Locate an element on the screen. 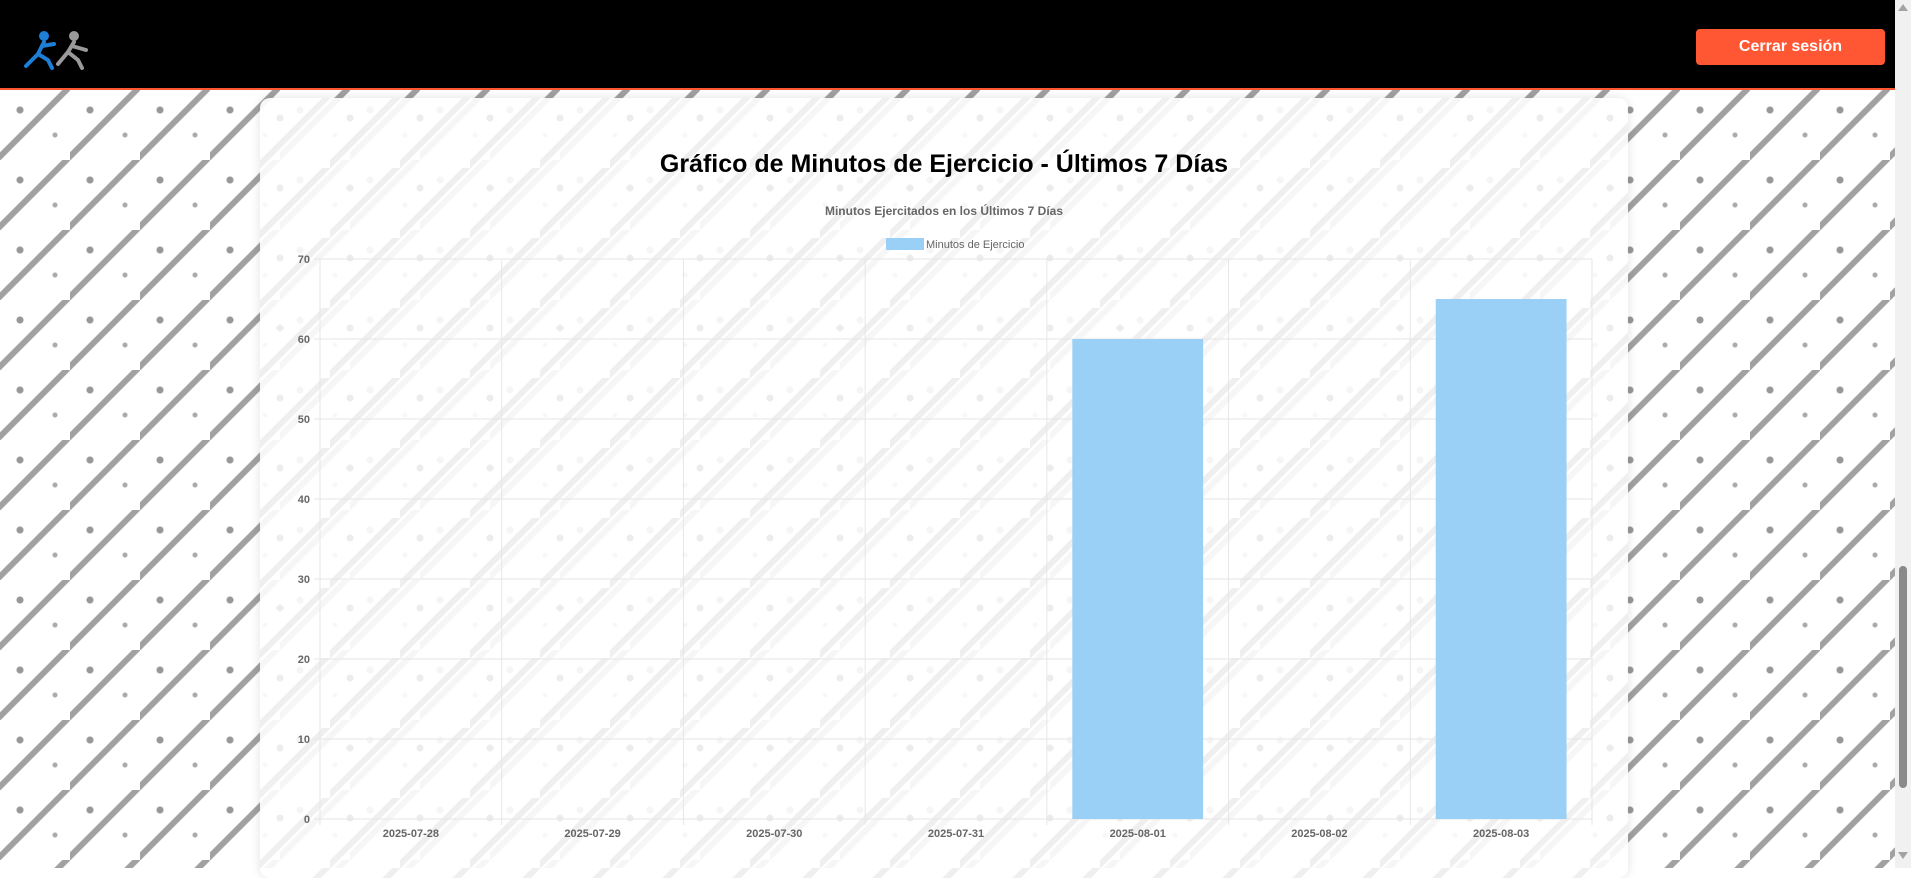  scrollbar-thumb is located at coordinates (1903, 677).